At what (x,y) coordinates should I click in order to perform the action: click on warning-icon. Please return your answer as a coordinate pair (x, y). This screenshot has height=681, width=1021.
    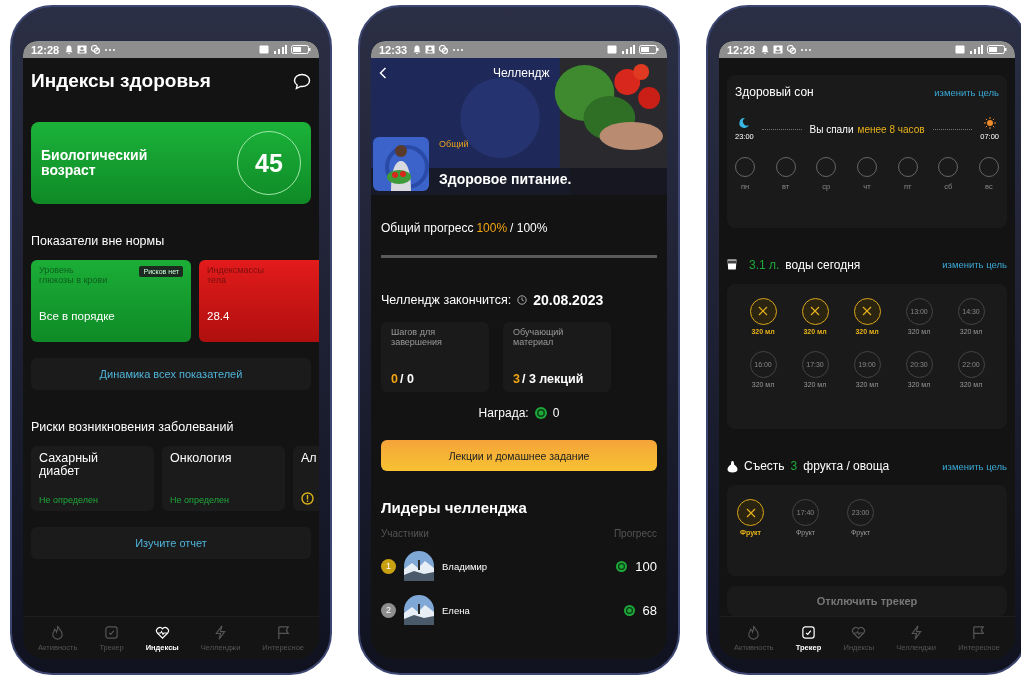
    Looking at the image, I should click on (307, 498).